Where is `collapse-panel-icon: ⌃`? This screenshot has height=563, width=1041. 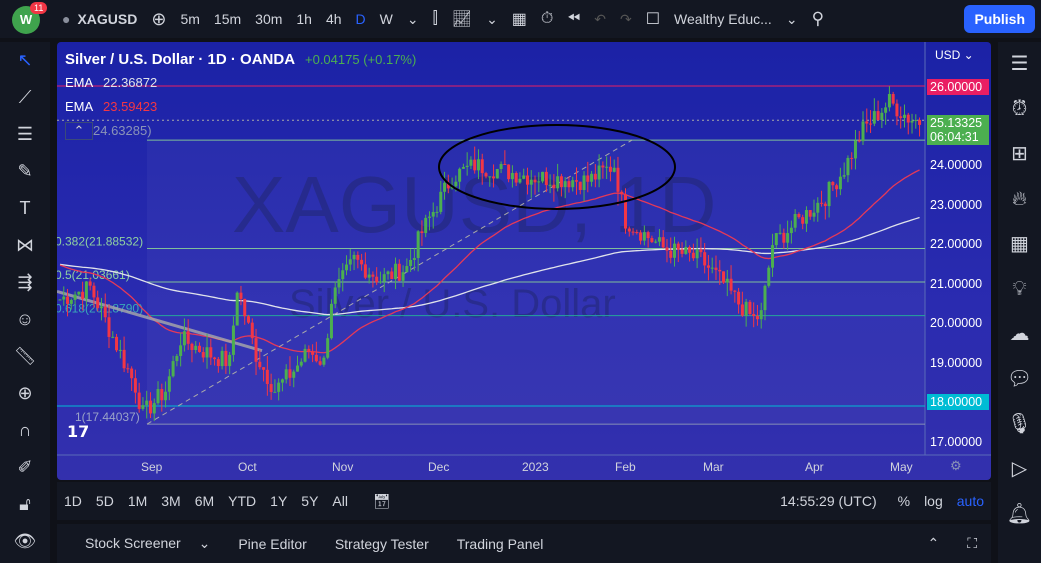
collapse-panel-icon: ⌃ is located at coordinates (933, 543).